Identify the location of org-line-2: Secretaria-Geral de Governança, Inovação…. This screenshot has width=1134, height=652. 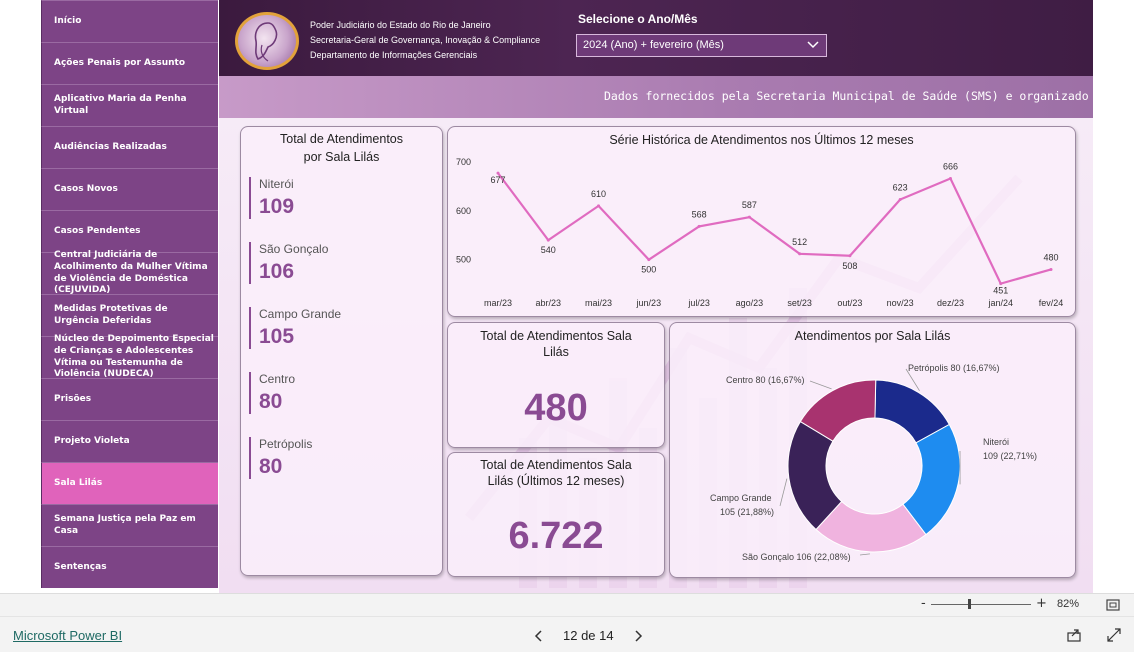
(425, 40).